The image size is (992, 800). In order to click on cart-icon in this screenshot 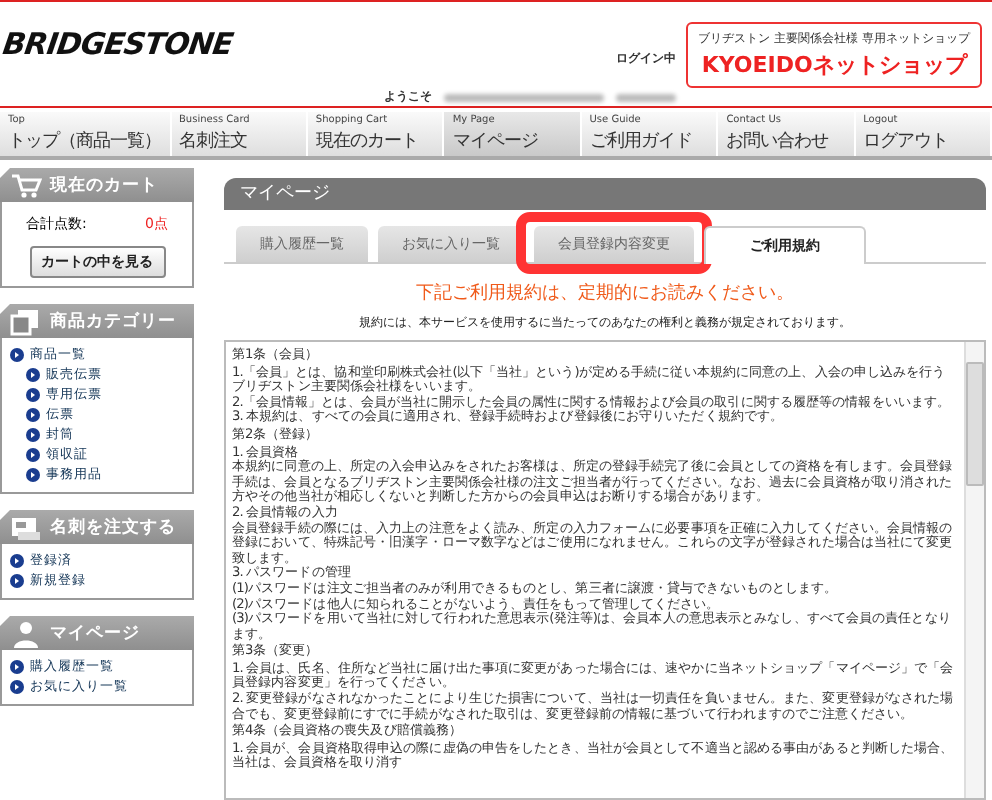, I will do `click(26, 185)`.